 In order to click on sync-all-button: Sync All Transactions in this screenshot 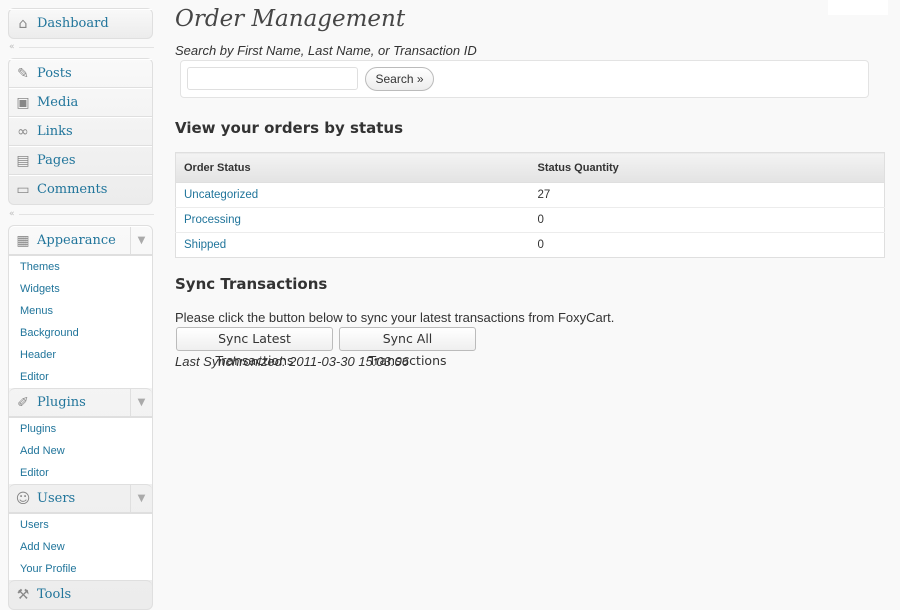, I will do `click(407, 347)`.